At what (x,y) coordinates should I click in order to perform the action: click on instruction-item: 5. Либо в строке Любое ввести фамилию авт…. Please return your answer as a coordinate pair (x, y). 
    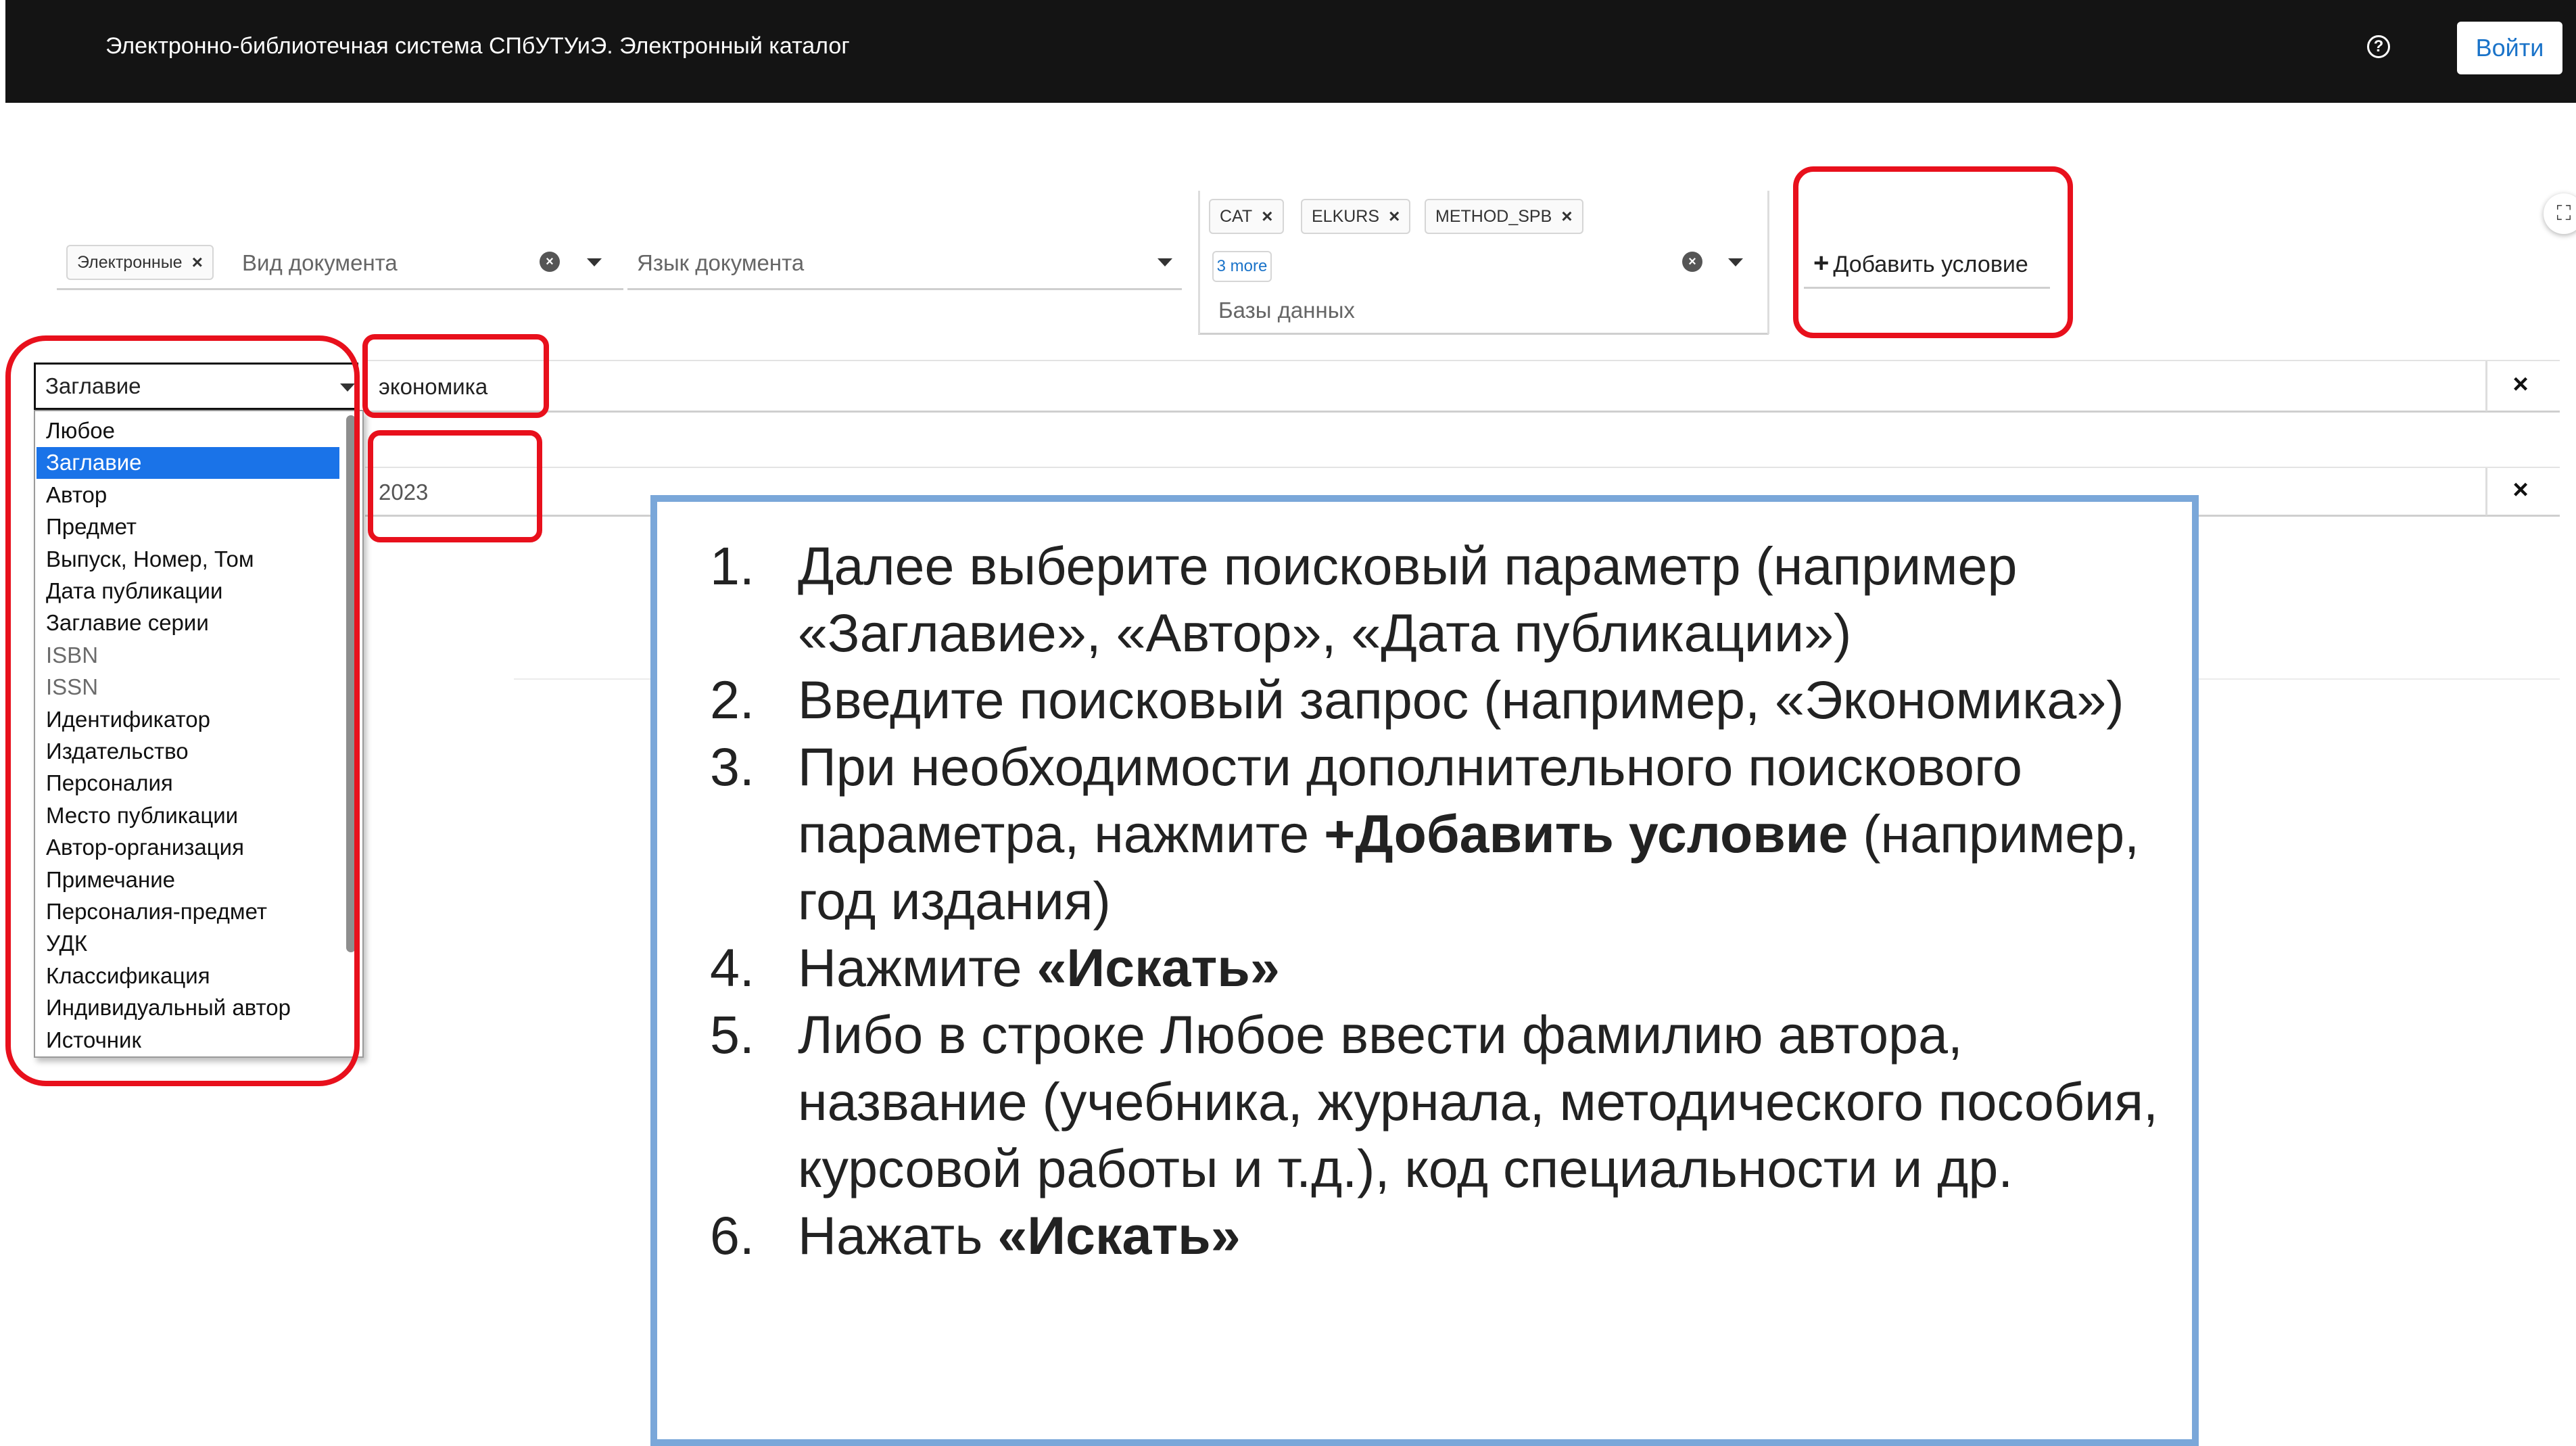
    Looking at the image, I should click on (1447, 1101).